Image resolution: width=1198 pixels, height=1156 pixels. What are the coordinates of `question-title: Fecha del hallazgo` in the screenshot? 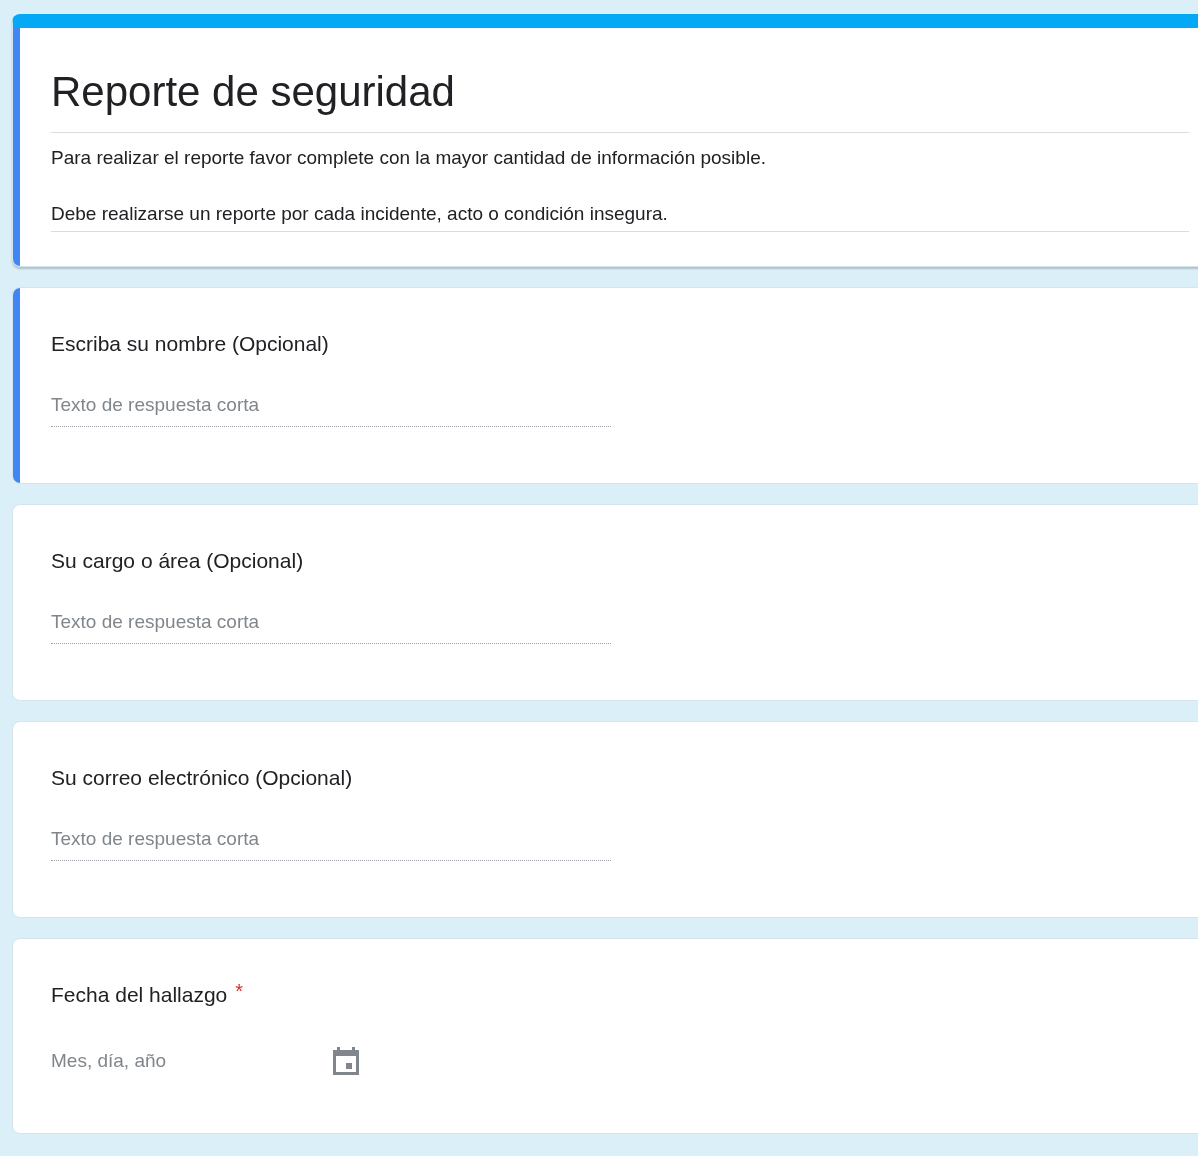 It's located at (139, 995).